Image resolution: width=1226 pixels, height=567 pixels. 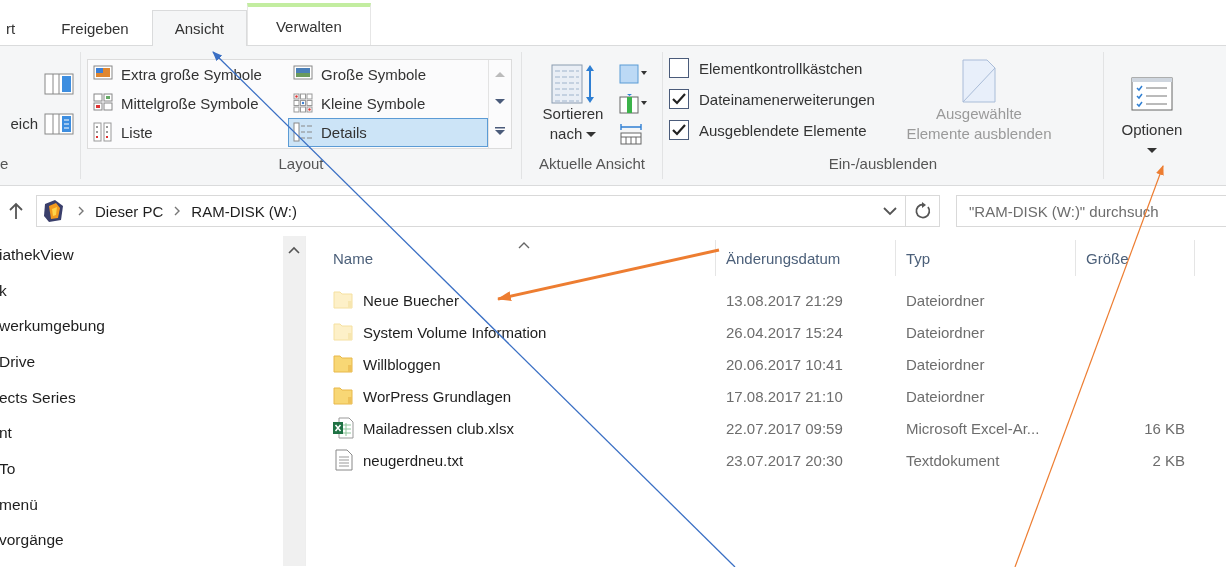 What do you see at coordinates (805, 258) in the screenshot?
I see `column-header: Änderungsdatum` at bounding box center [805, 258].